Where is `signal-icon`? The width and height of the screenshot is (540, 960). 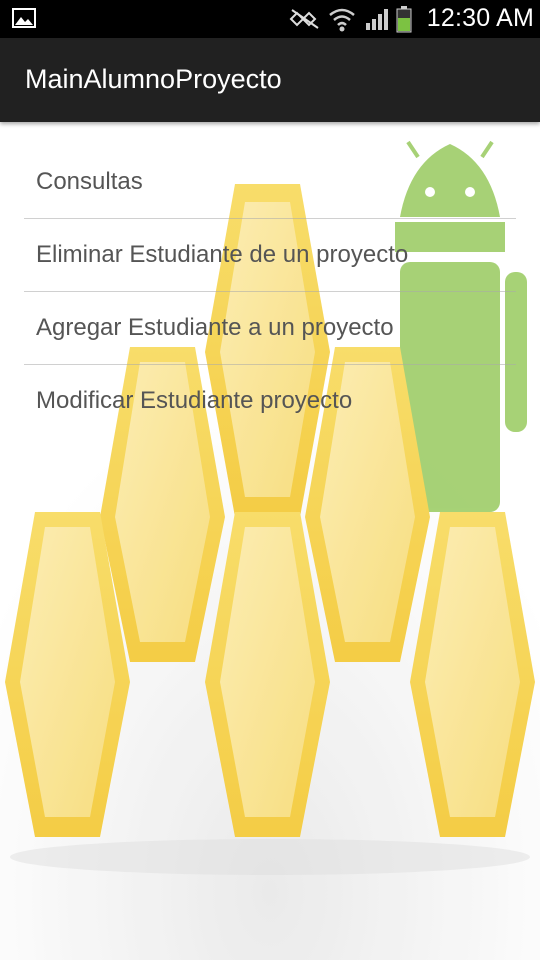
signal-icon is located at coordinates (377, 21).